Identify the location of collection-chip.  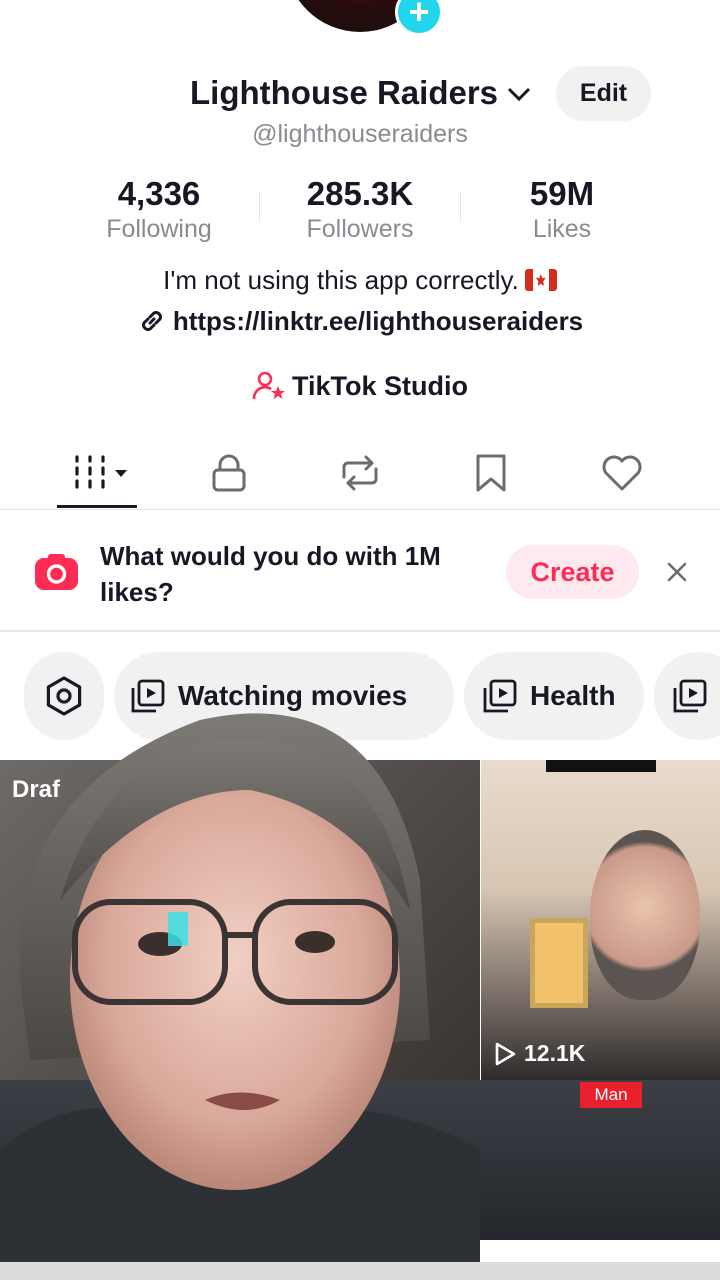
(687, 696).